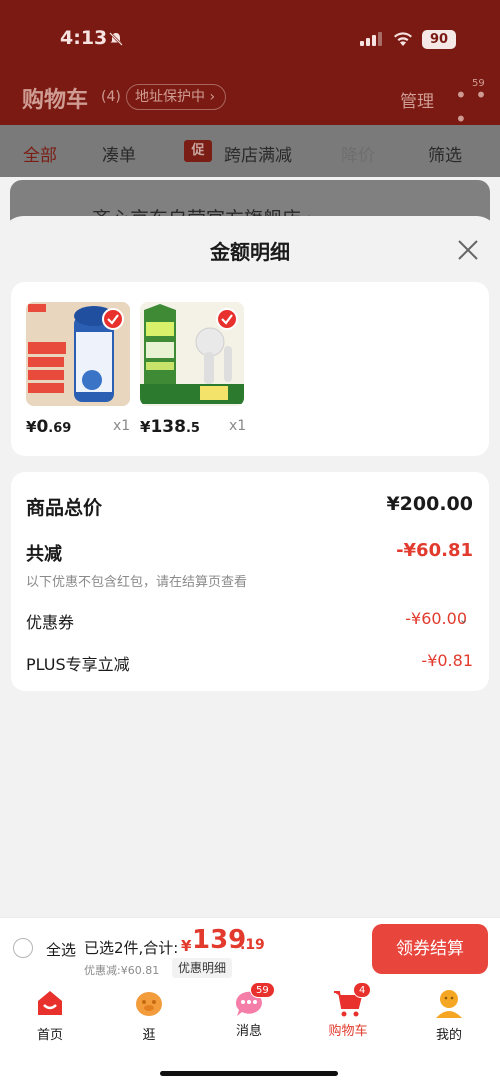  What do you see at coordinates (202, 968) in the screenshot?
I see `discount-detail-button: 优惠明细` at bounding box center [202, 968].